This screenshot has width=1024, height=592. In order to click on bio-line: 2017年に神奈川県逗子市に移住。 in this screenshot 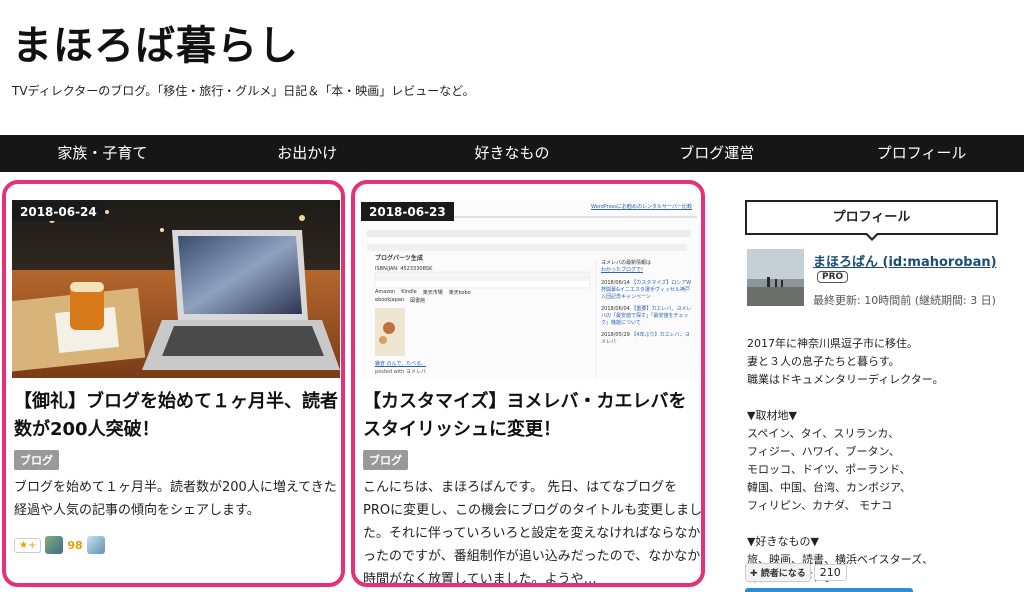, I will do `click(832, 343)`.